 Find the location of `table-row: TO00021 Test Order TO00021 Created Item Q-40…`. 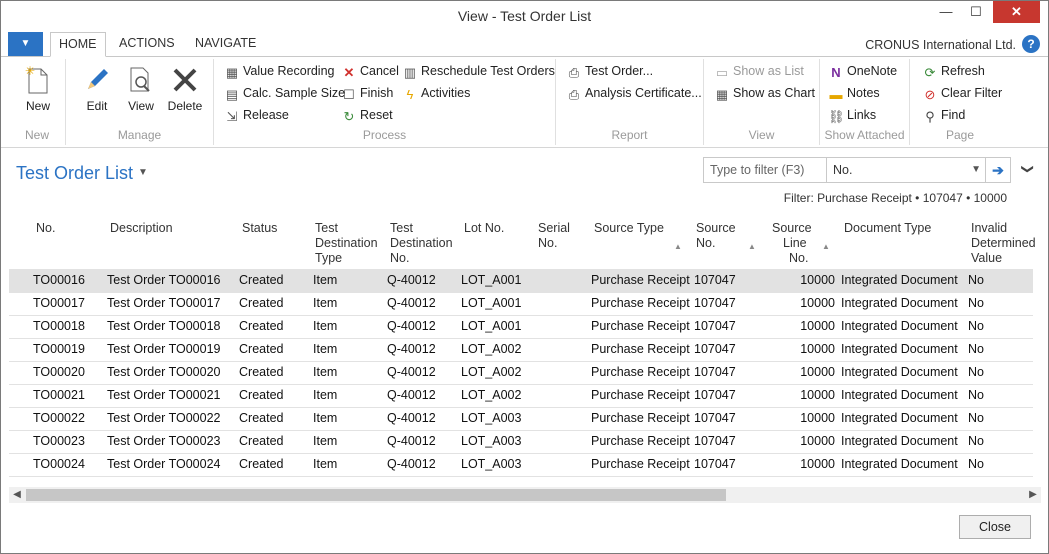

table-row: TO00021 Test Order TO00021 Created Item Q-40… is located at coordinates (521, 396).